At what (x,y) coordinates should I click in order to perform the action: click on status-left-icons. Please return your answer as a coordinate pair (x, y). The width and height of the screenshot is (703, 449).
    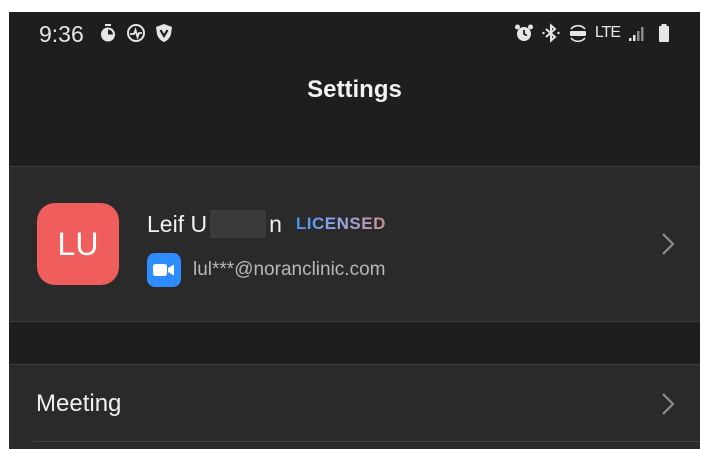
    Looking at the image, I should click on (136, 33).